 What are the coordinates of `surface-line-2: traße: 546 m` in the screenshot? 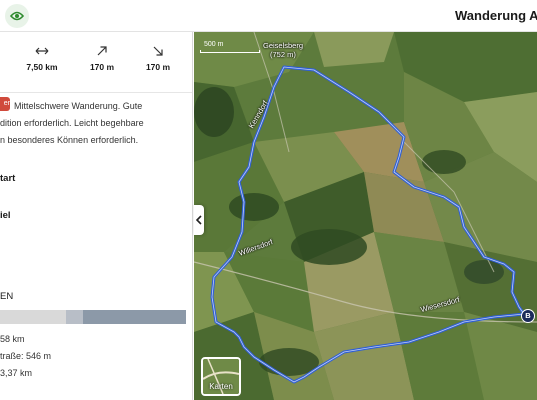 It's located at (26, 356).